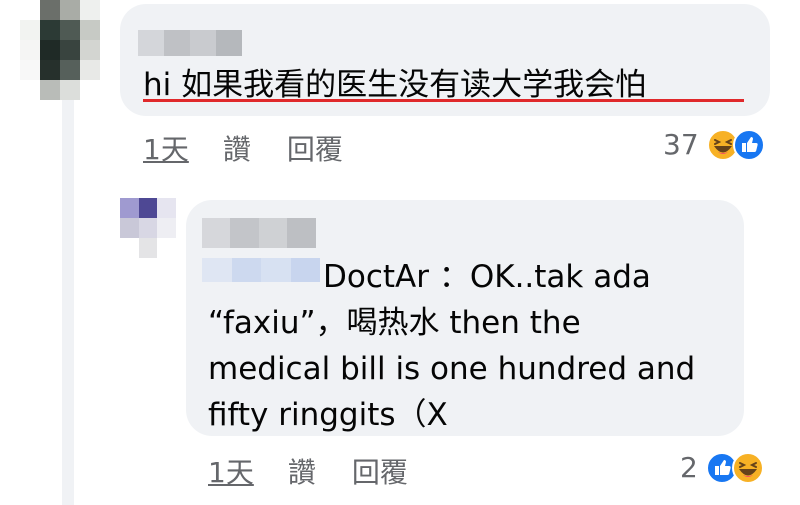  Describe the element at coordinates (394, 323) in the screenshot. I see `reply-text-line: “faxiu”，喝热水 then the` at that location.